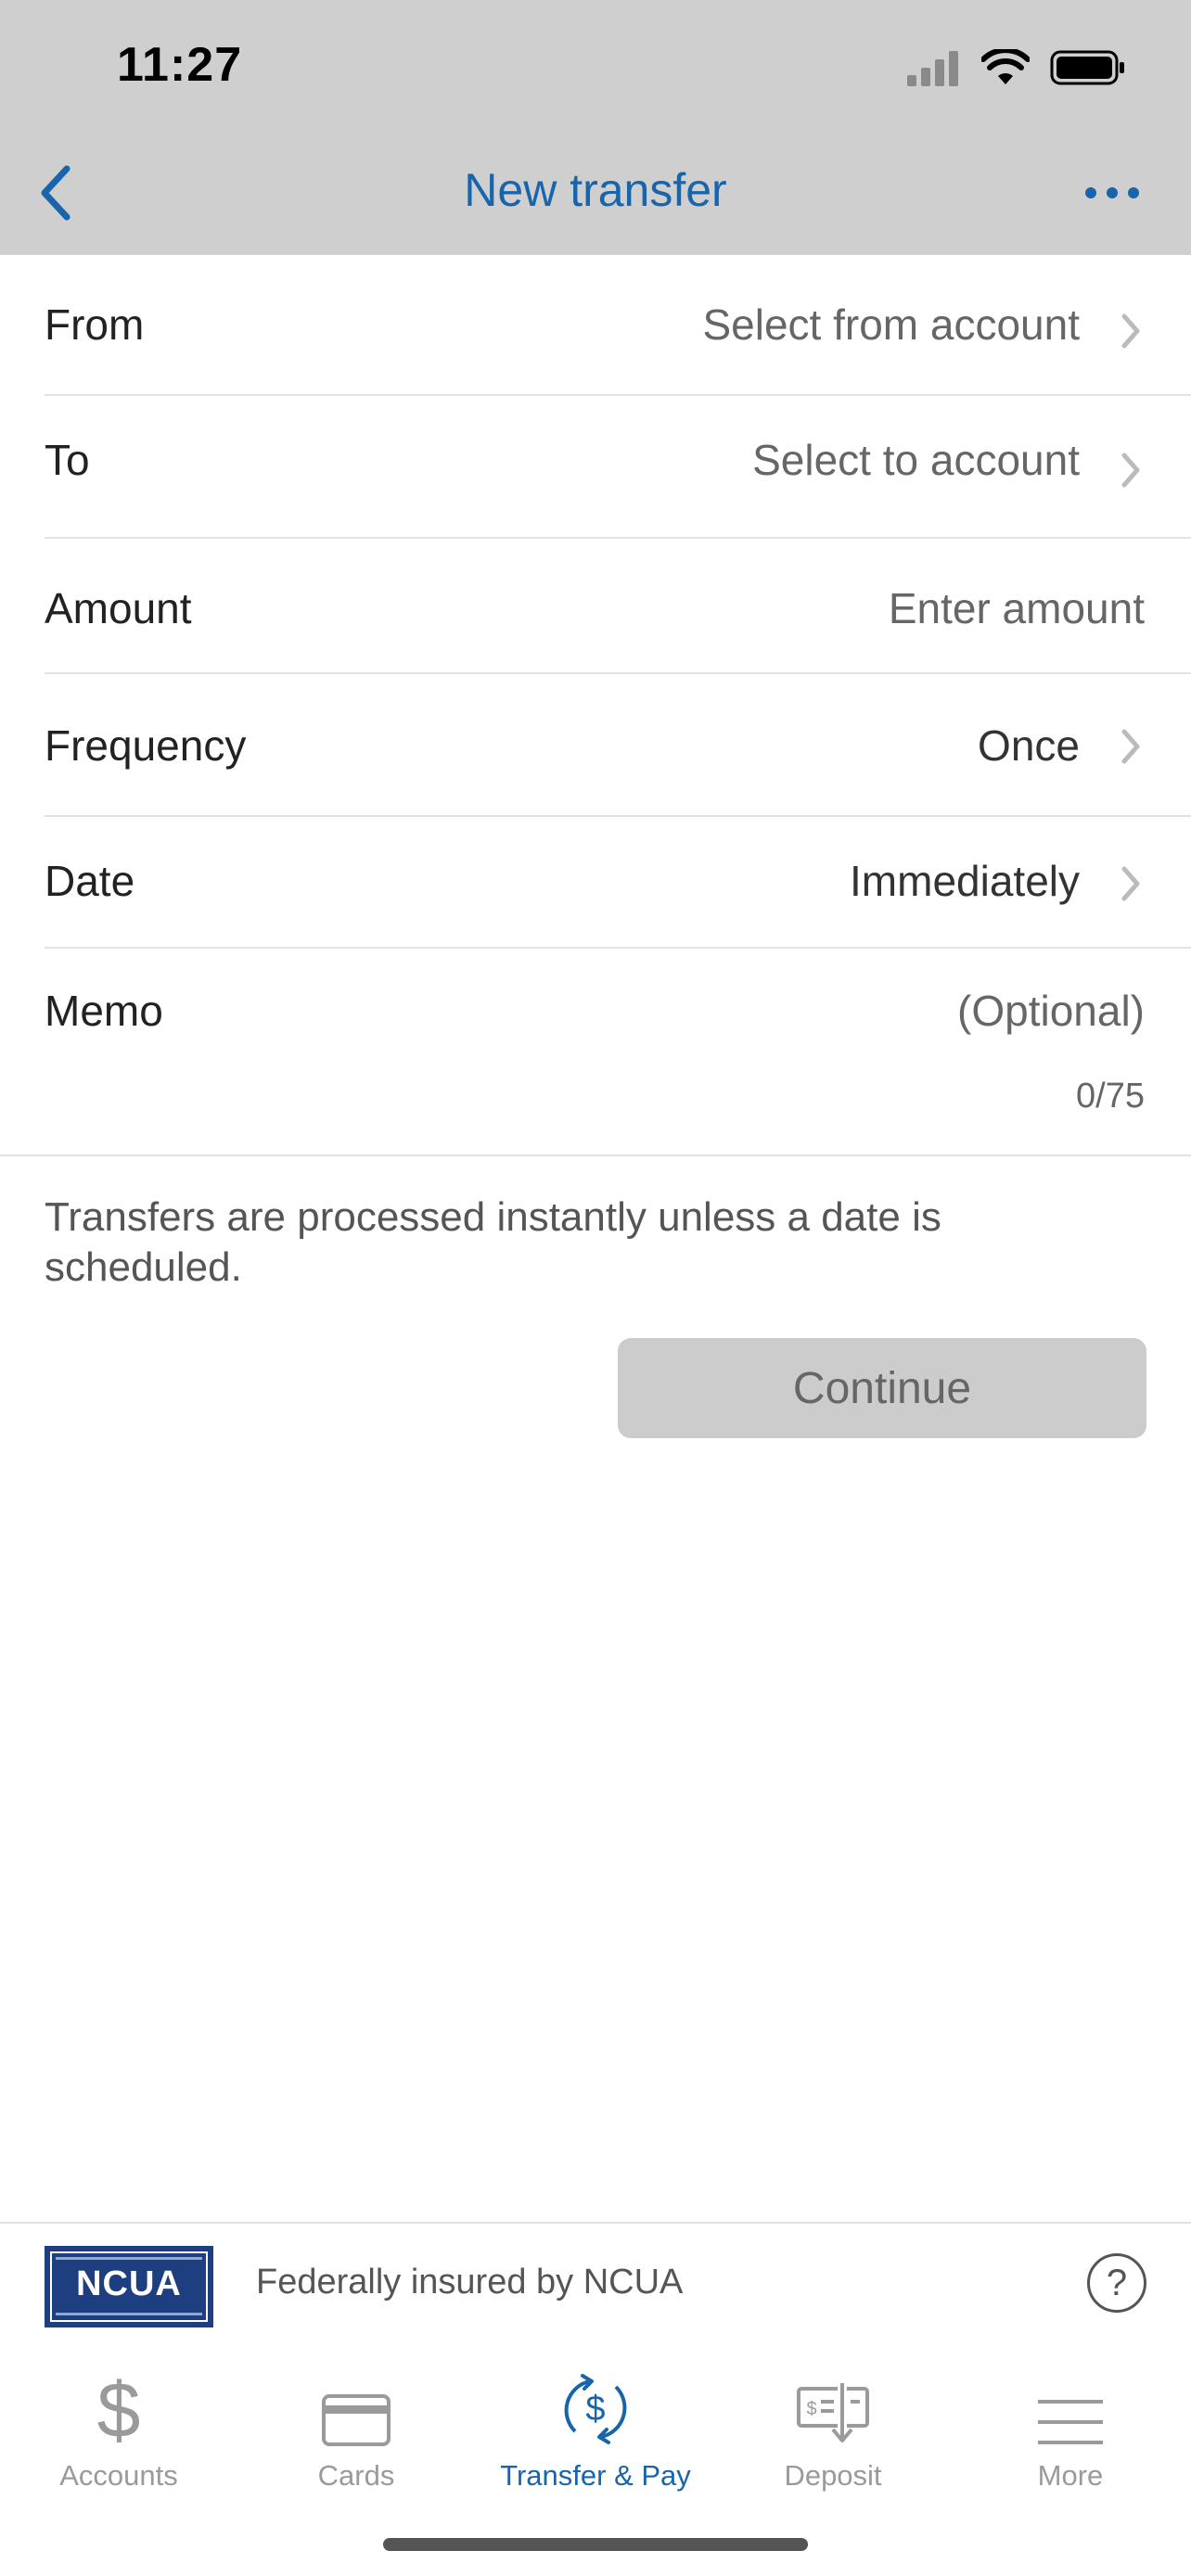 The width and height of the screenshot is (1191, 2576). What do you see at coordinates (833, 2409) in the screenshot?
I see `check-deposit-icon: $` at bounding box center [833, 2409].